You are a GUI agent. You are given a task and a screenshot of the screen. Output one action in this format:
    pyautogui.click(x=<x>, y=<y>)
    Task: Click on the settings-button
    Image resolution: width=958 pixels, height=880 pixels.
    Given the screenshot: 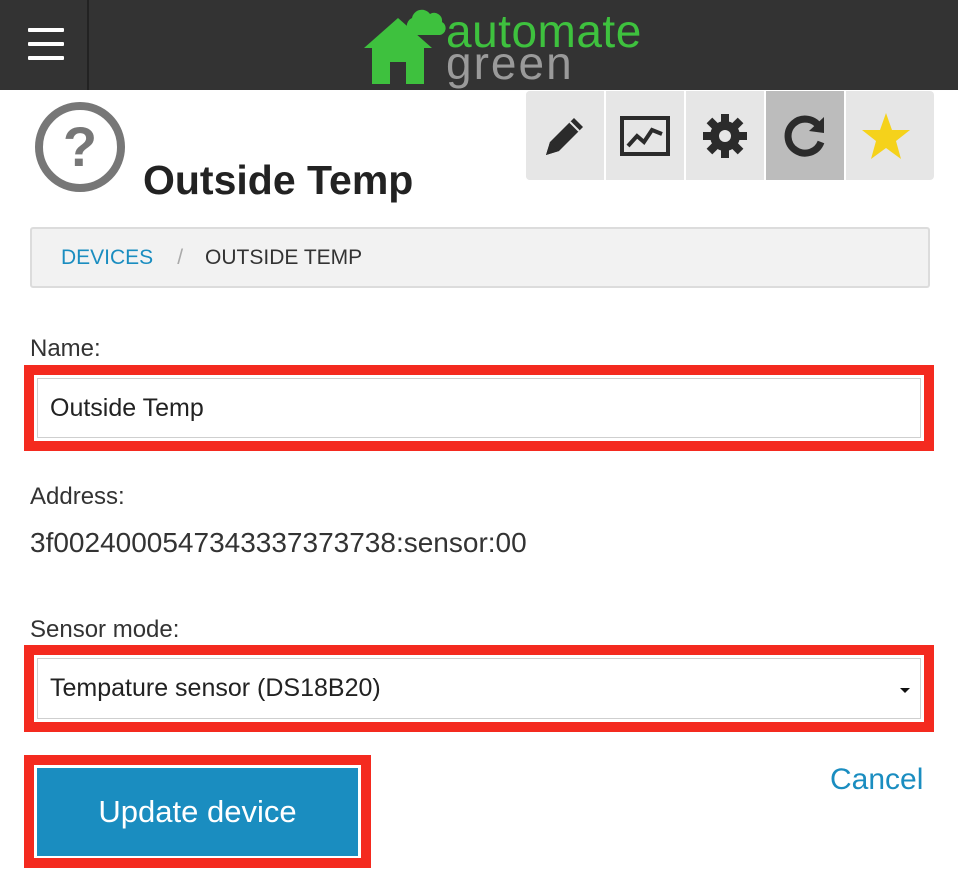 What is the action you would take?
    pyautogui.click(x=726, y=135)
    